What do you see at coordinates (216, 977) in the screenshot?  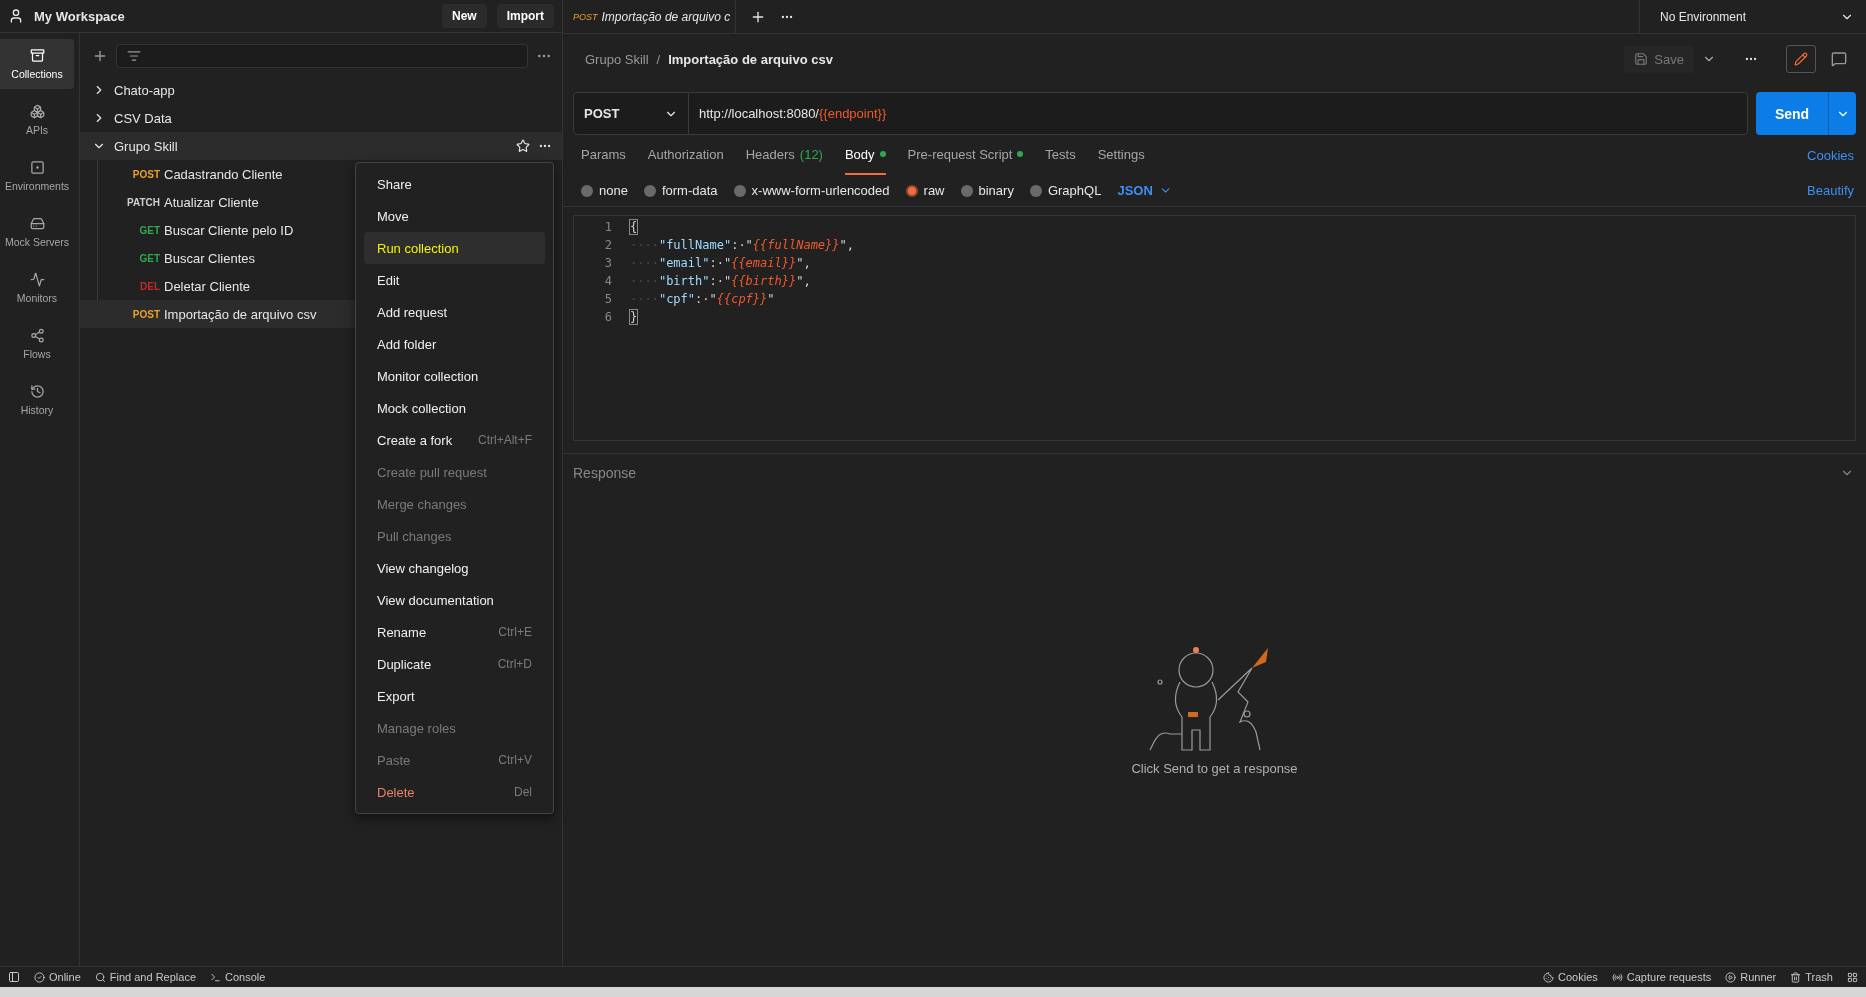 I see `terminal-icon` at bounding box center [216, 977].